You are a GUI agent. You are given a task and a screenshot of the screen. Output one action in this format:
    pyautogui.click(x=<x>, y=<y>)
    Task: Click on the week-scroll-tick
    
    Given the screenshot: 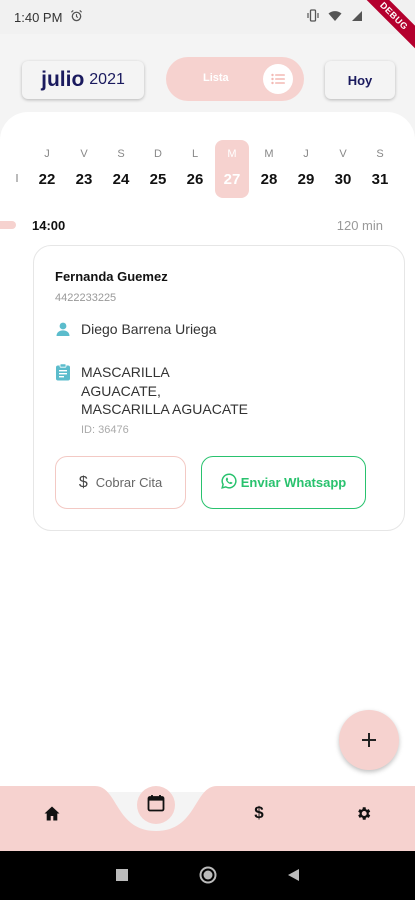 What is the action you would take?
    pyautogui.click(x=17, y=178)
    